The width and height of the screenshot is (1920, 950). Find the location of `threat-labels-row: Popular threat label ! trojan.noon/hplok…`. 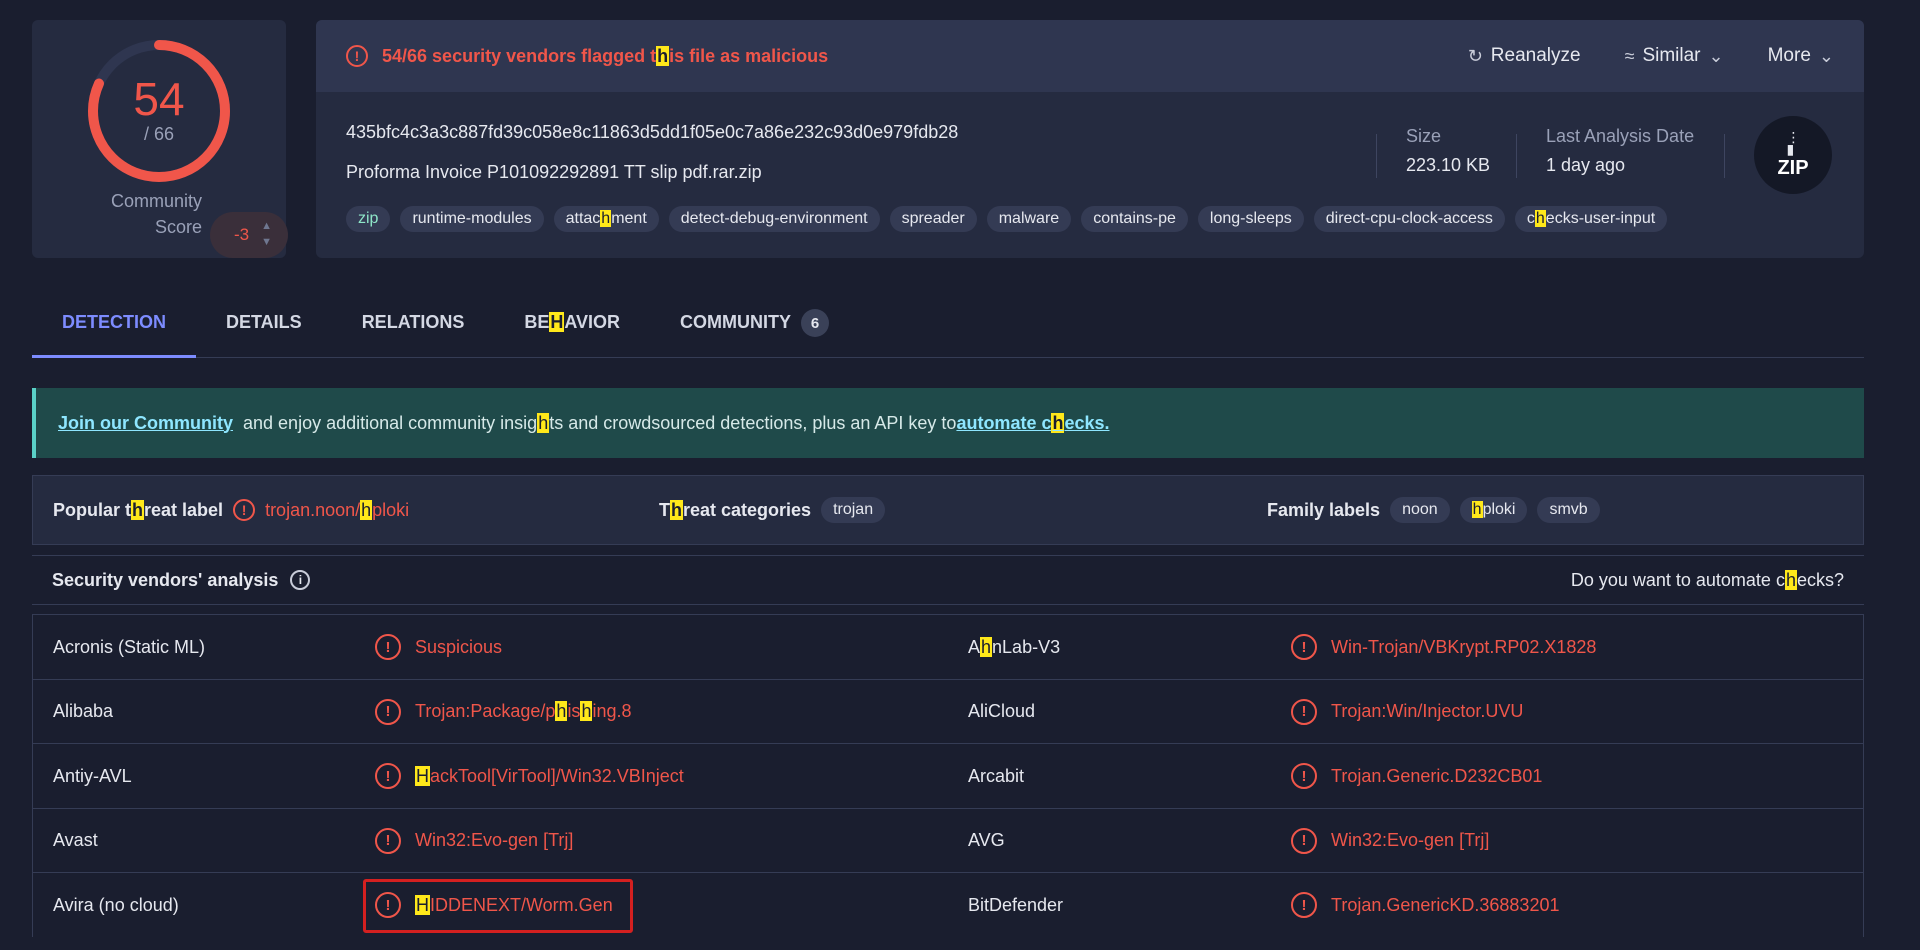

threat-labels-row: Popular threat label ! trojan.noon/hplok… is located at coordinates (948, 510).